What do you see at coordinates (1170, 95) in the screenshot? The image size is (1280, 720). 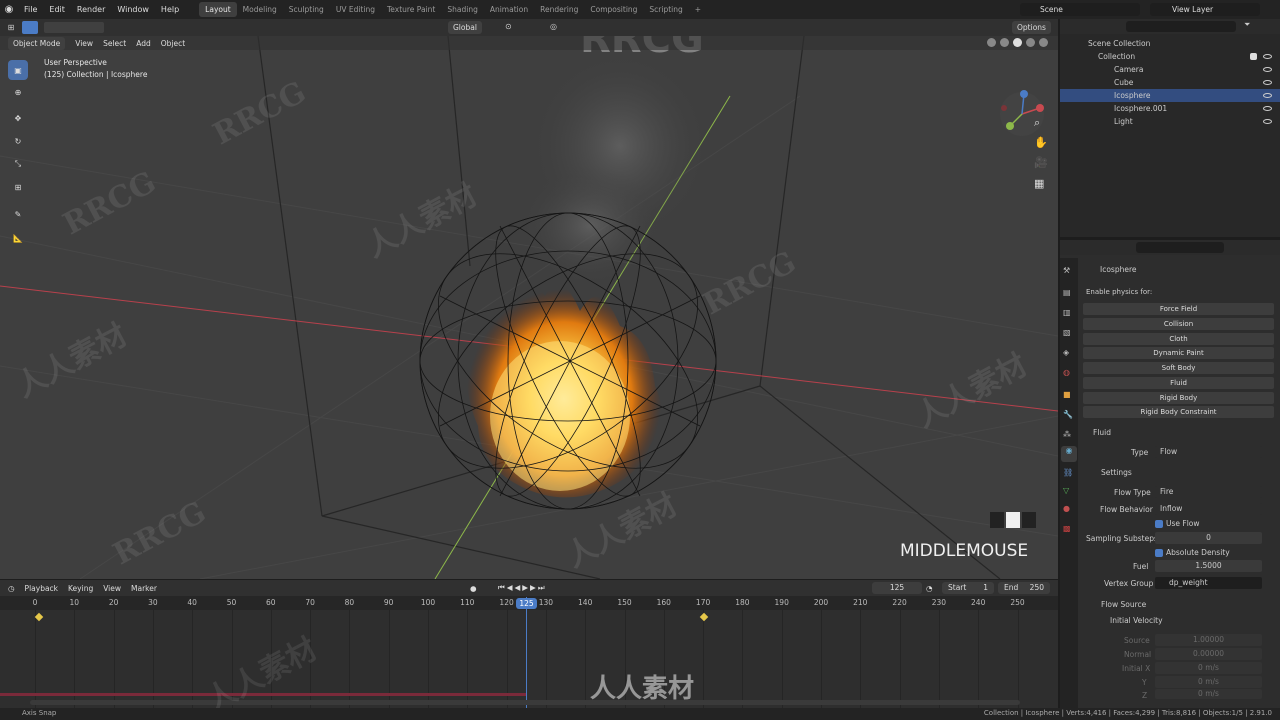 I see `outliner-icosphere: Icosphere` at bounding box center [1170, 95].